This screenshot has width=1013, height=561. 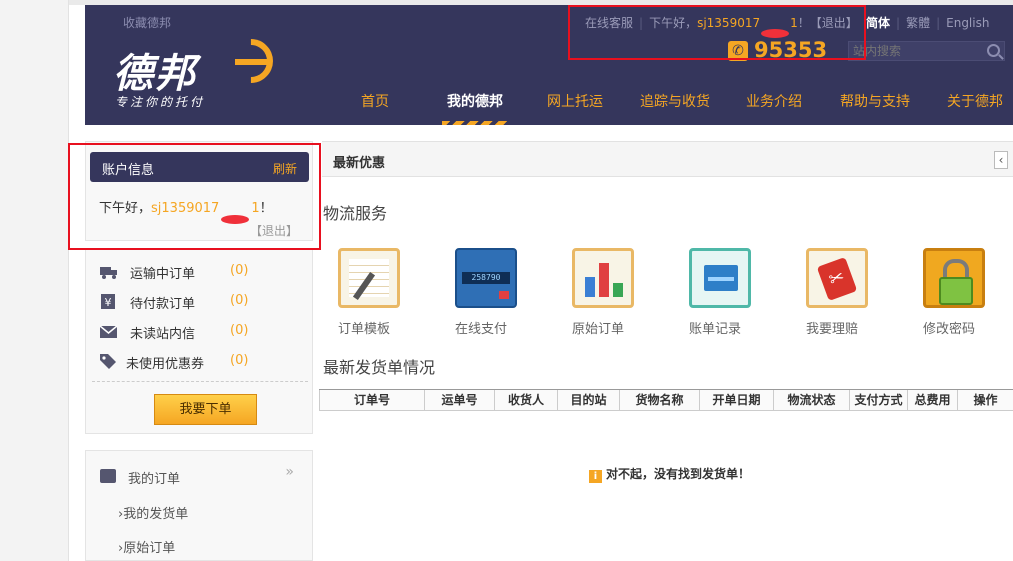 What do you see at coordinates (194, 196) in the screenshot?
I see `annotation-box-account` at bounding box center [194, 196].